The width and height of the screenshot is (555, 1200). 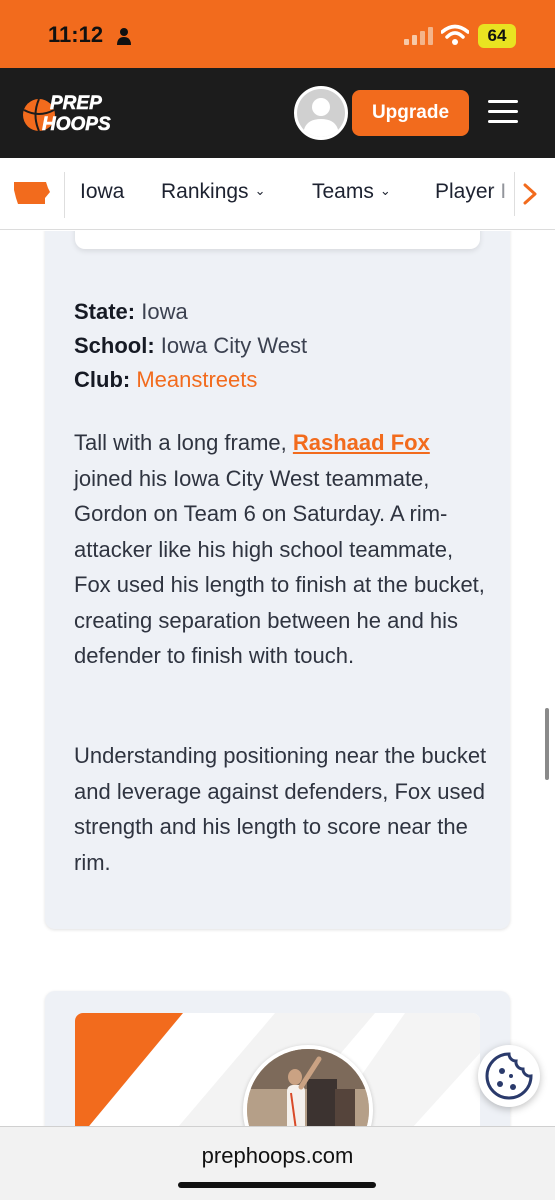 What do you see at coordinates (503, 193) in the screenshot?
I see `nav-fade` at bounding box center [503, 193].